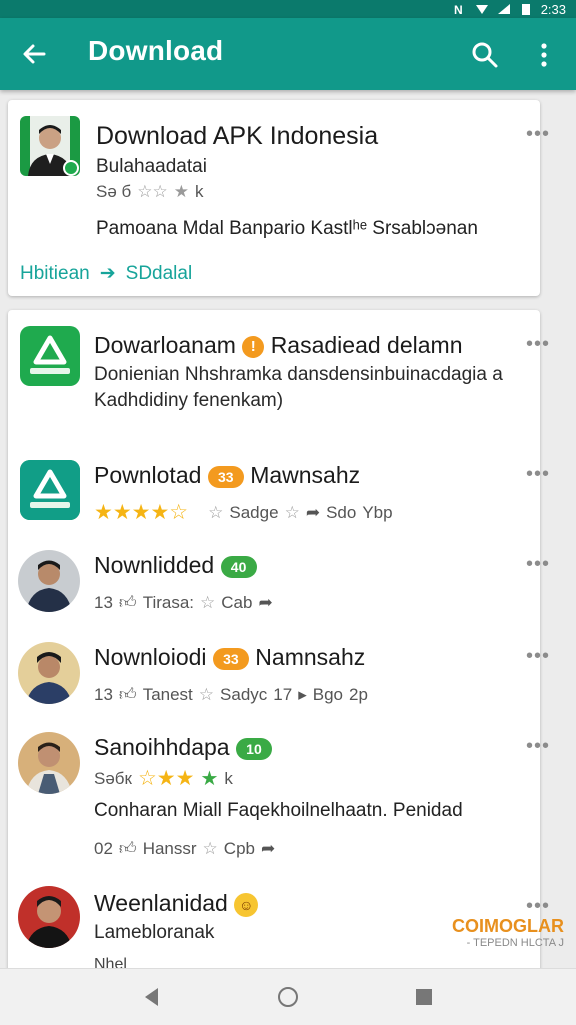 The image size is (576, 1025). Describe the element at coordinates (152, 997) in the screenshot. I see `back-triangle-icon` at that location.